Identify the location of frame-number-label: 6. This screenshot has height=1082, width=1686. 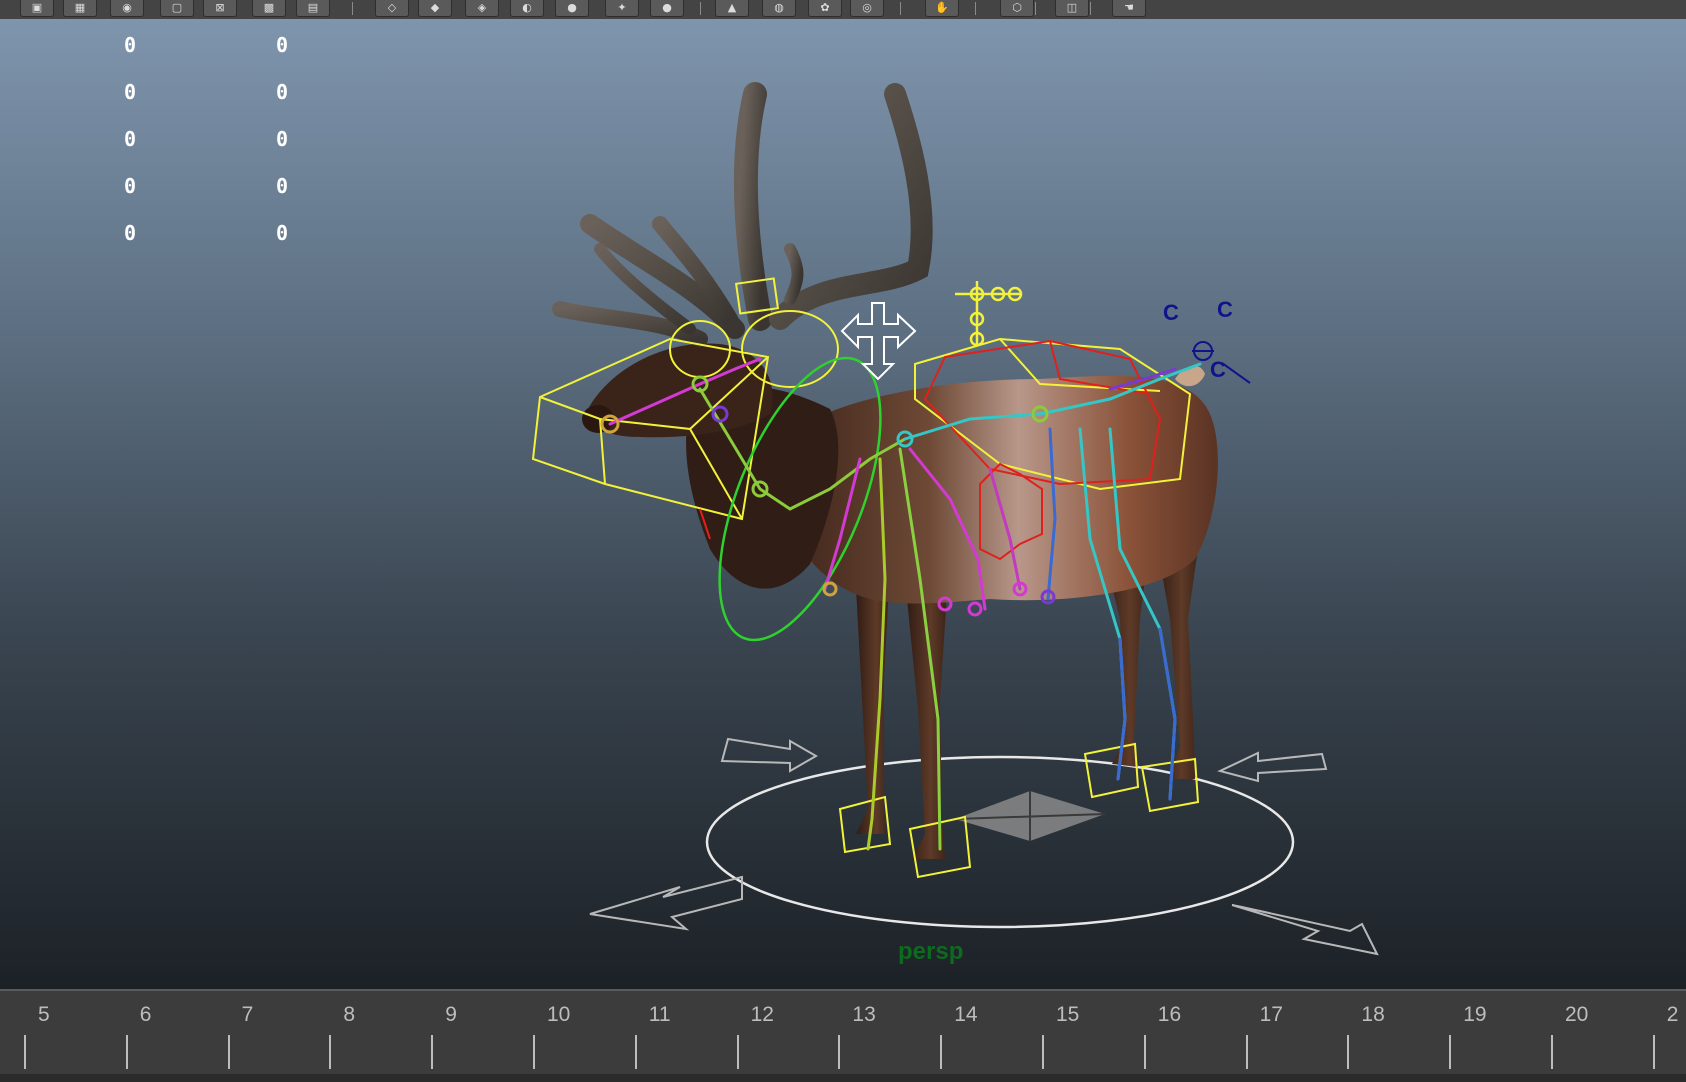
(145, 1014).